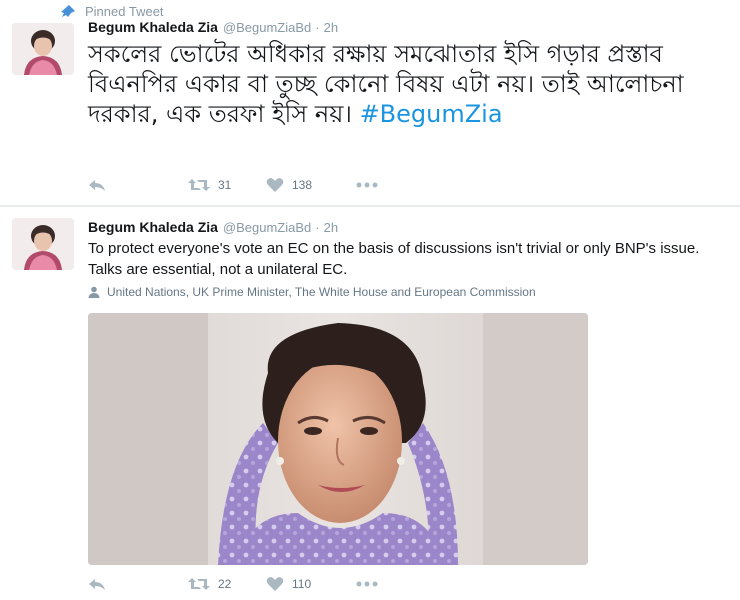 This screenshot has width=740, height=600. I want to click on person-icon, so click(94, 292).